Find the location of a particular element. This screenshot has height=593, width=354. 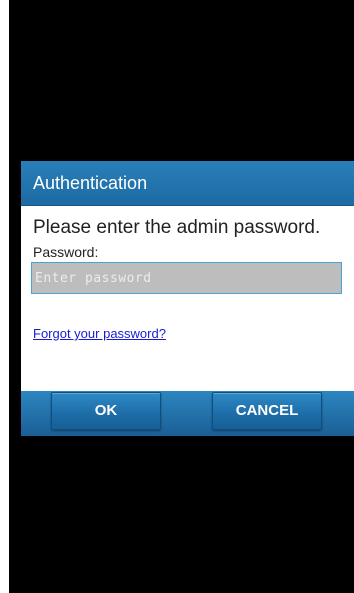

dialog-prompt: Please enter the admin password. is located at coordinates (177, 227).